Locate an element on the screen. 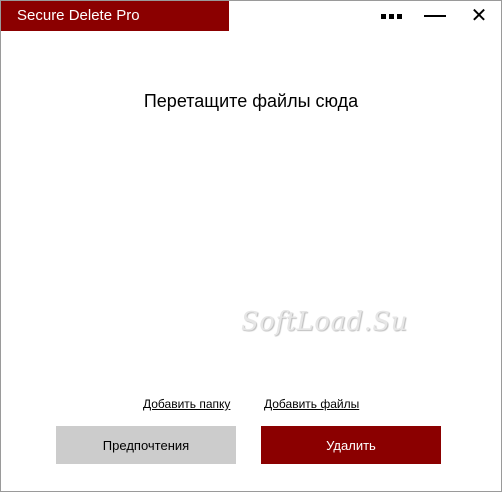  close-icon: ✕ is located at coordinates (479, 16).